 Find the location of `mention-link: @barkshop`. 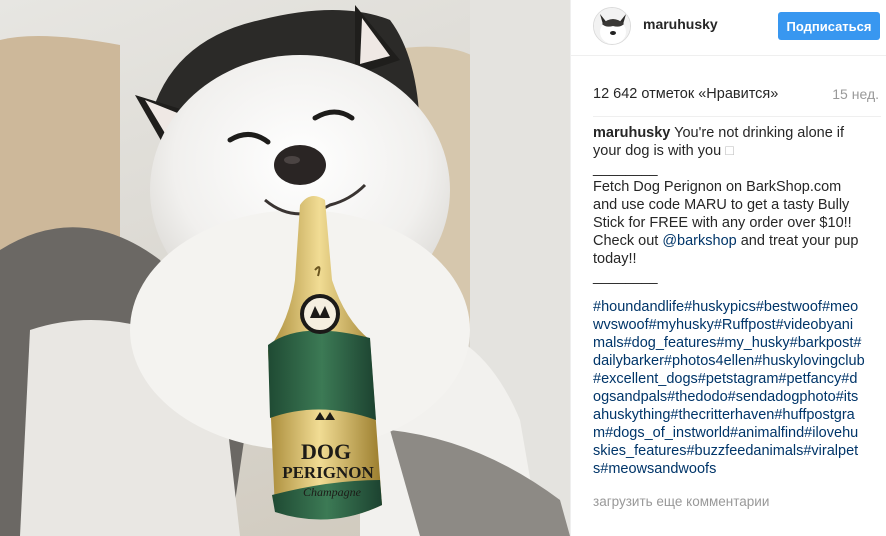

mention-link: @barkshop is located at coordinates (699, 241).